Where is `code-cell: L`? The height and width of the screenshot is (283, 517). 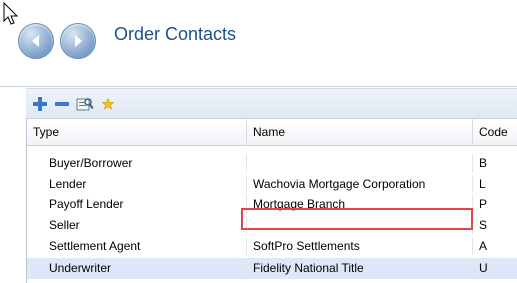 code-cell: L is located at coordinates (495, 184).